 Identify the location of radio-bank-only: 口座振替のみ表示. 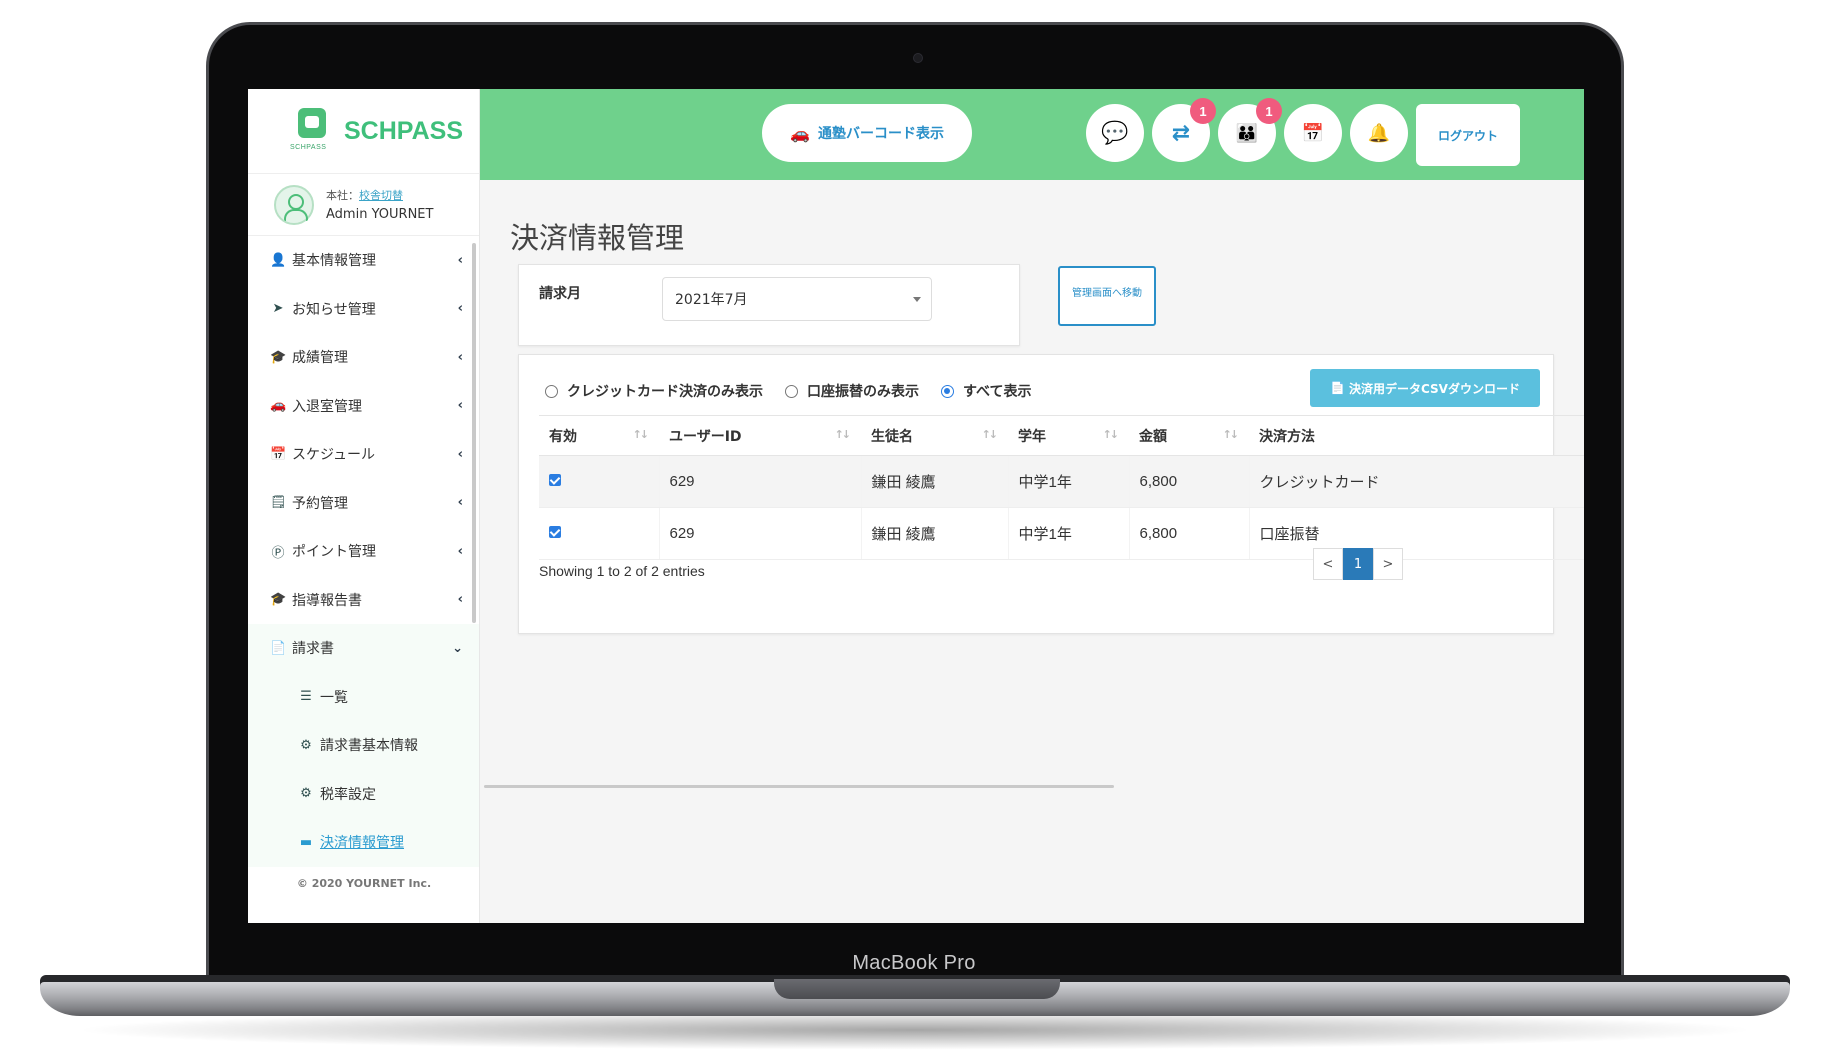
(852, 391).